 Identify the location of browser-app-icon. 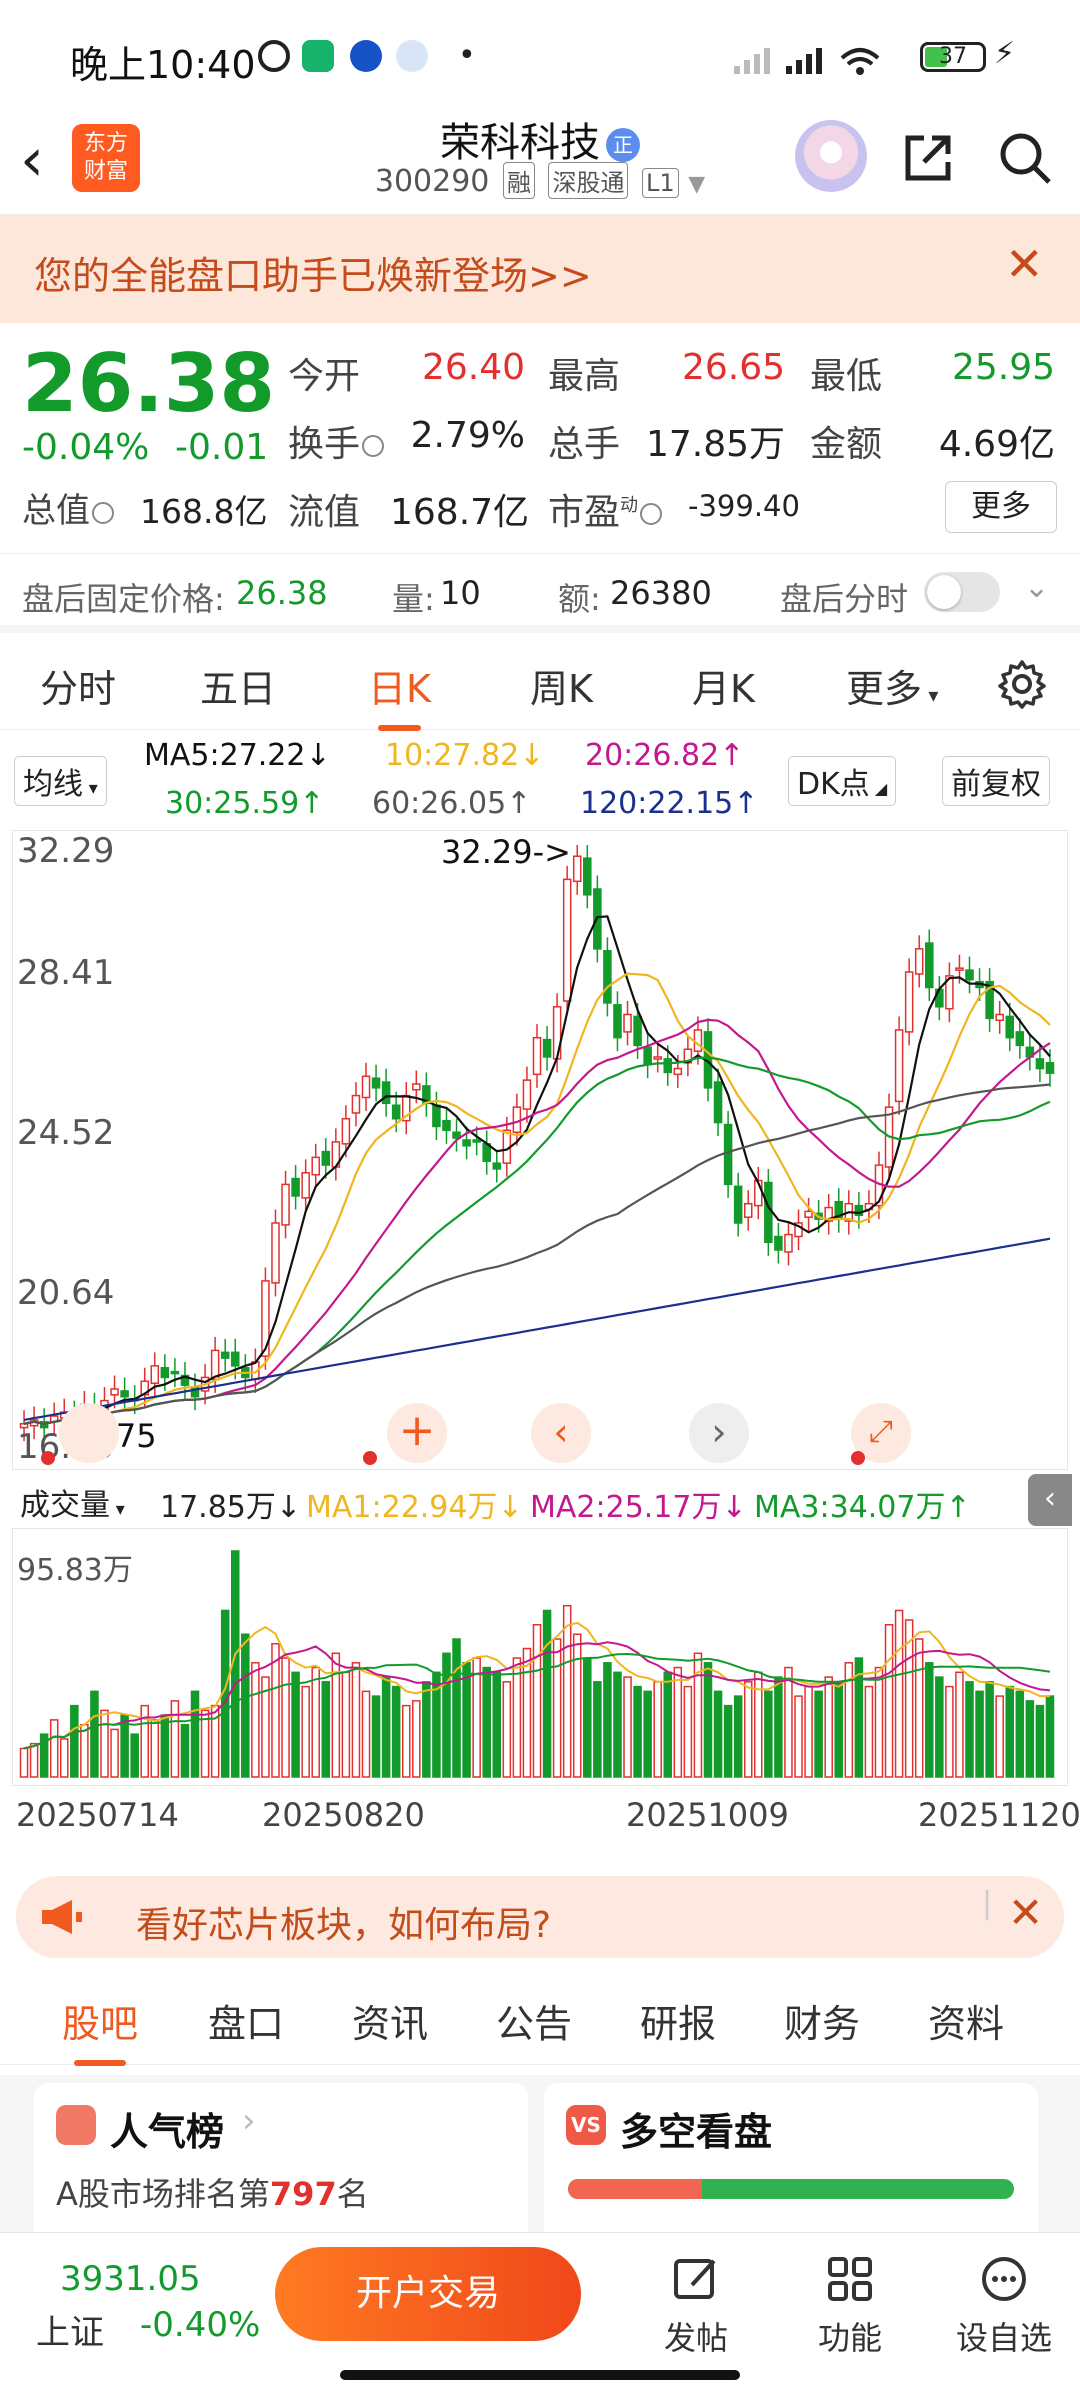
(366, 56).